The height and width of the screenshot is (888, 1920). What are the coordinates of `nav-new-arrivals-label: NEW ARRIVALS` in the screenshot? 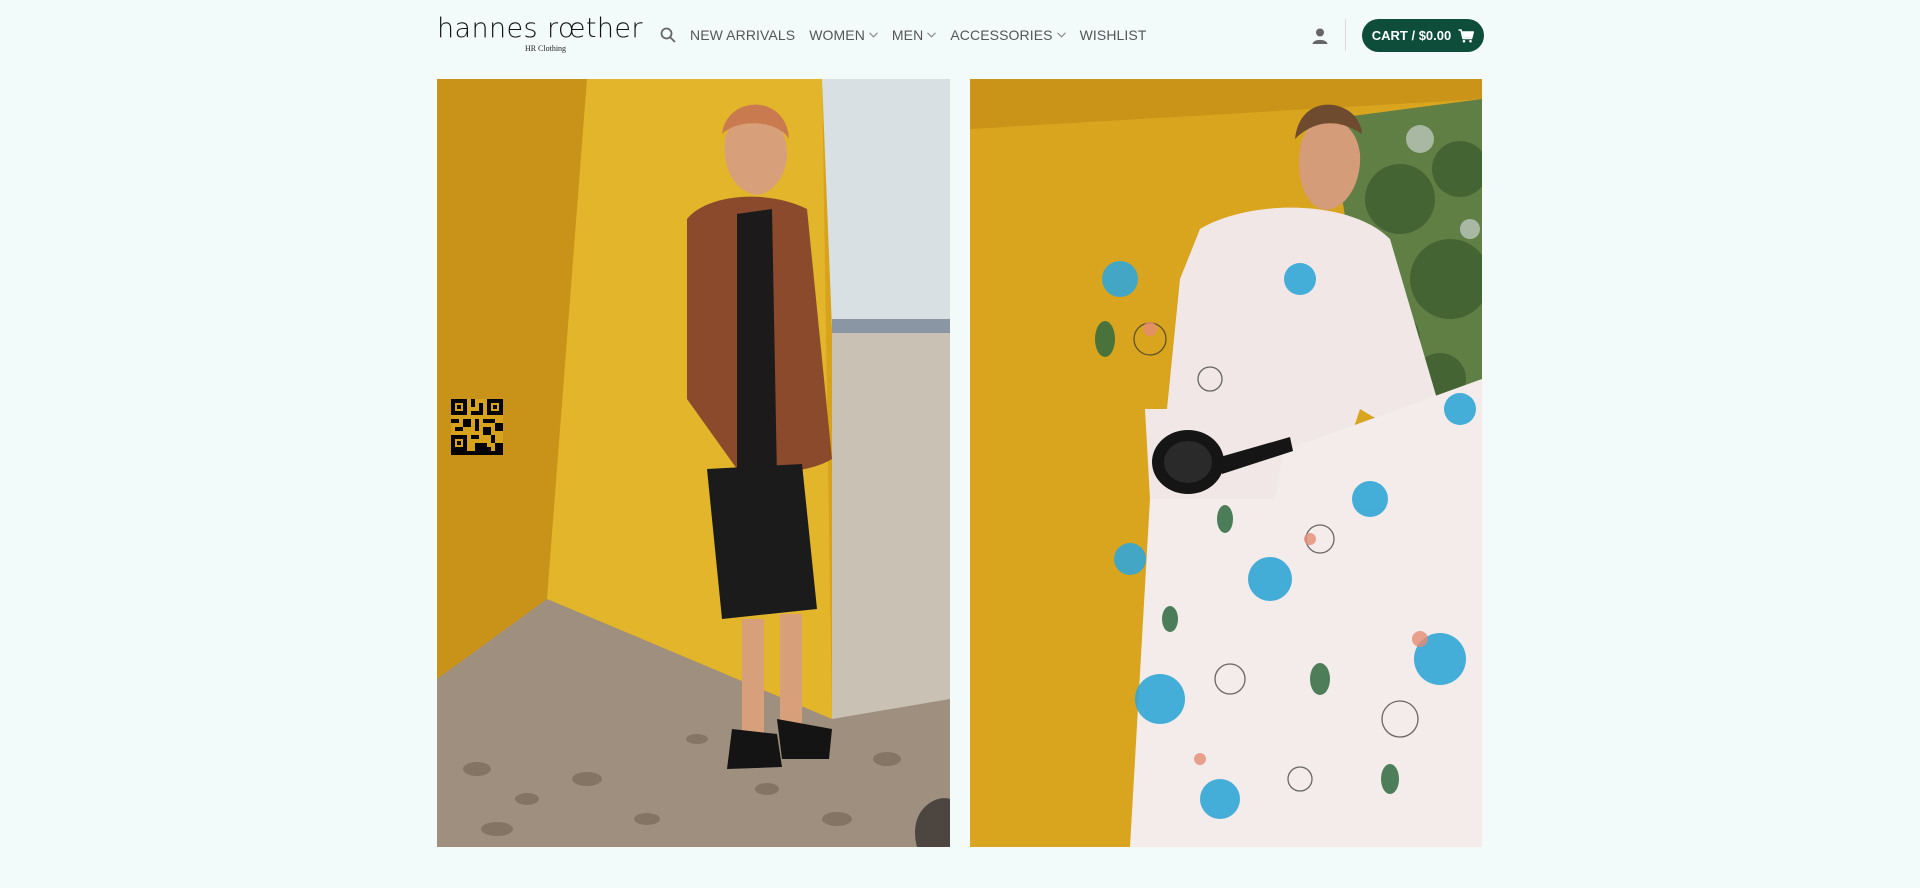 It's located at (743, 35).